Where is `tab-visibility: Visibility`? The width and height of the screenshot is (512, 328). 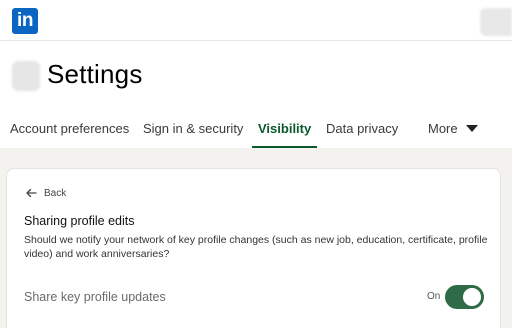 tab-visibility: Visibility is located at coordinates (284, 128).